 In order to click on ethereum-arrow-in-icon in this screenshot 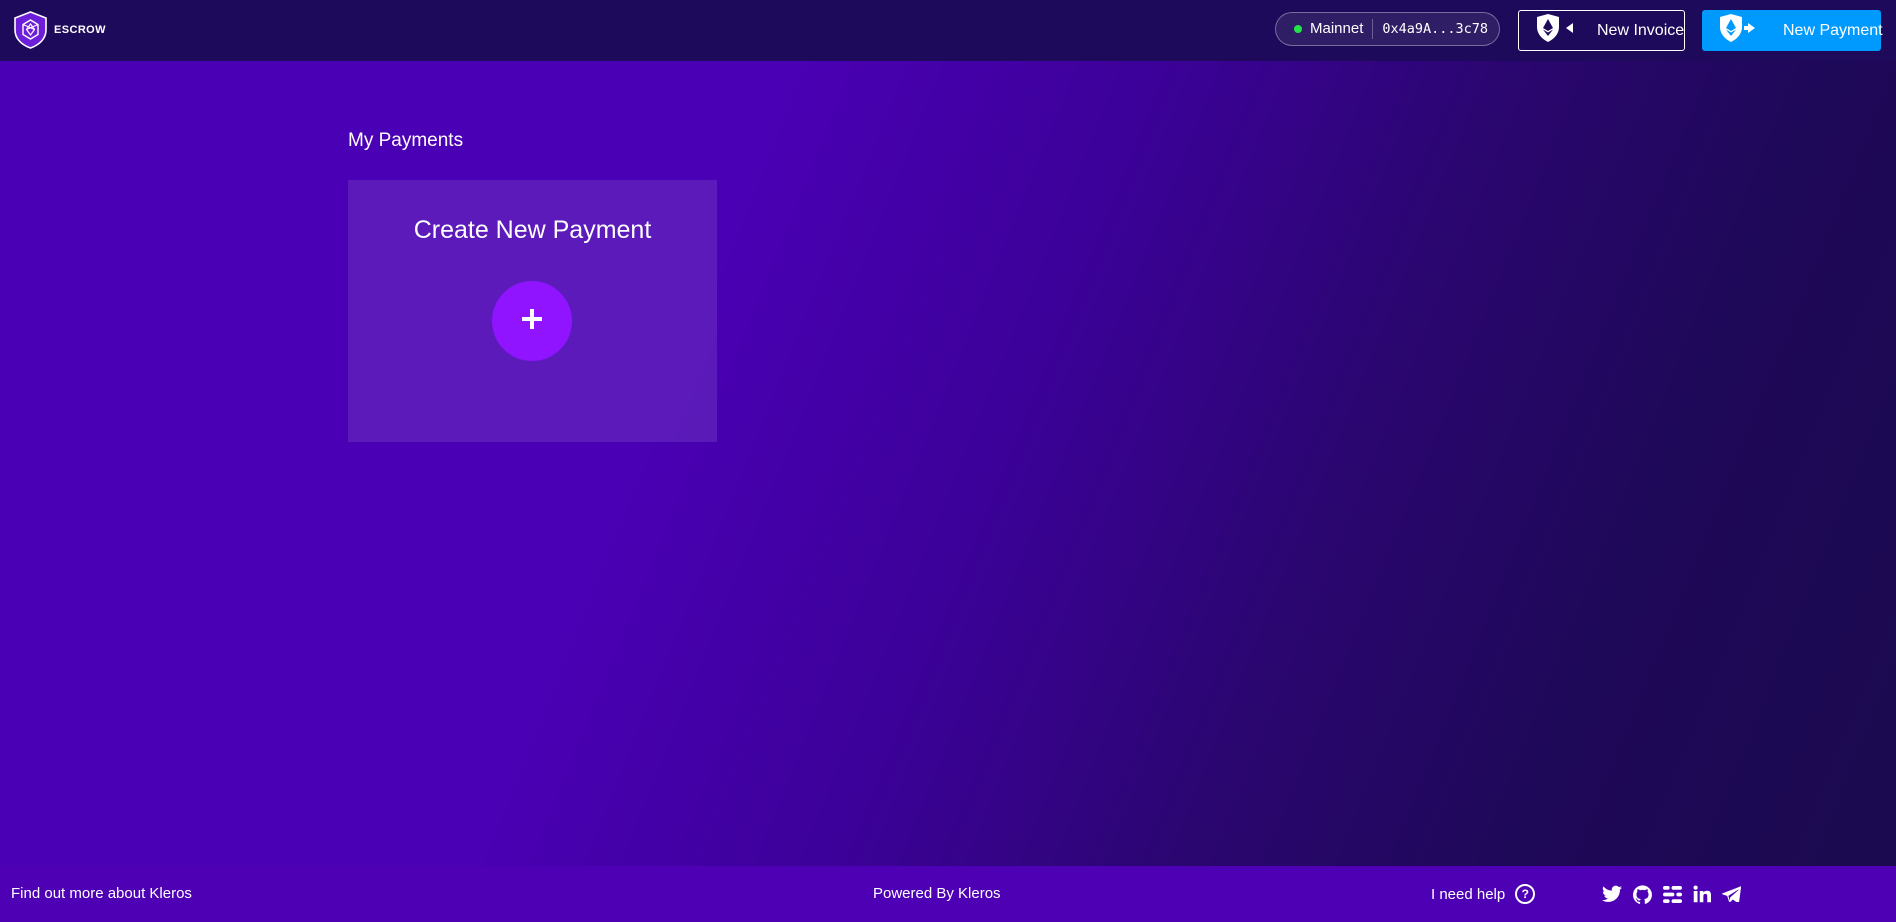, I will do `click(1554, 30)`.